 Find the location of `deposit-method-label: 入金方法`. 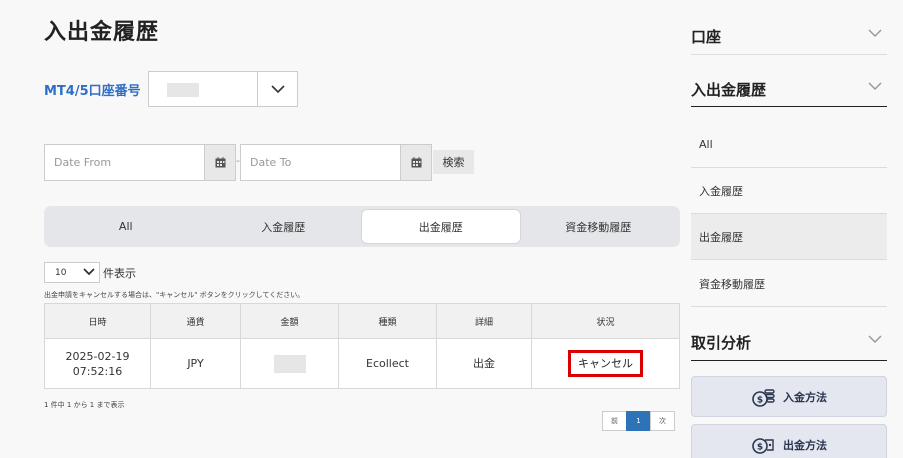

deposit-method-label: 入金方法 is located at coordinates (805, 397).